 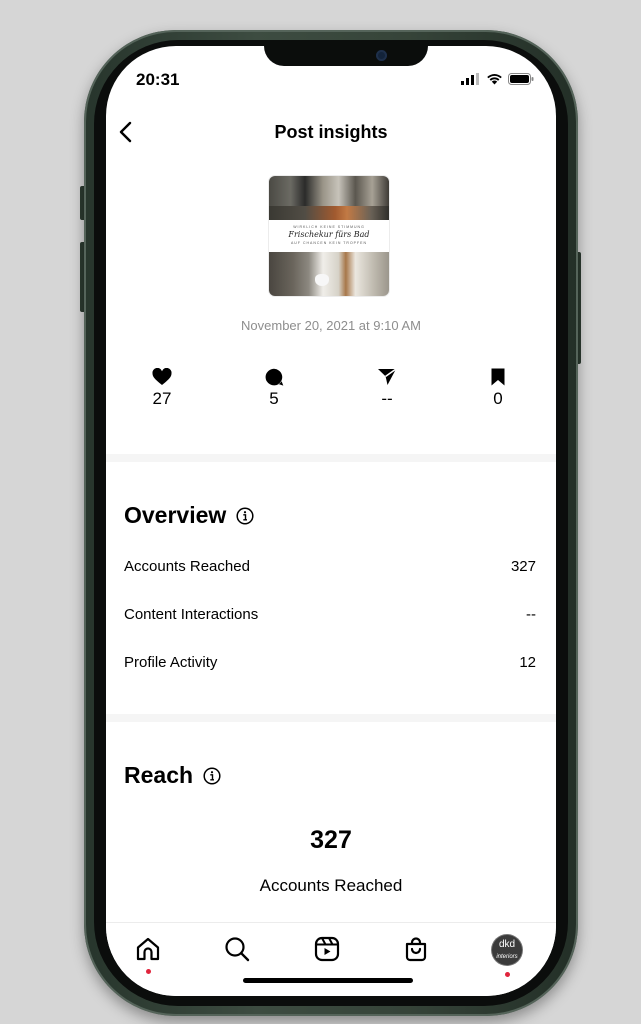 What do you see at coordinates (159, 775) in the screenshot?
I see `reach-title: Reach` at bounding box center [159, 775].